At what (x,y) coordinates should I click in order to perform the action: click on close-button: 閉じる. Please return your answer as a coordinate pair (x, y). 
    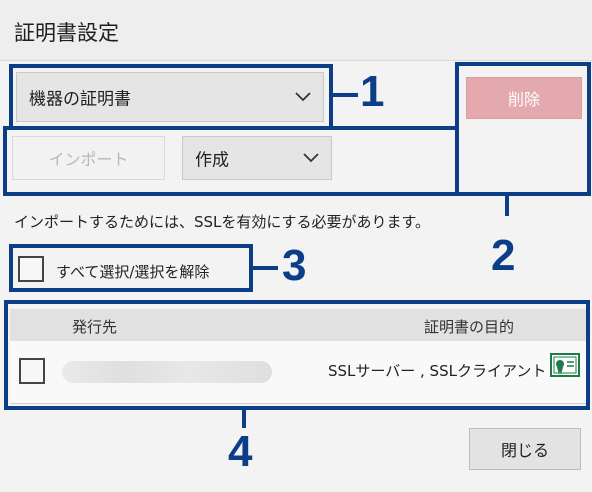
    Looking at the image, I should click on (525, 449).